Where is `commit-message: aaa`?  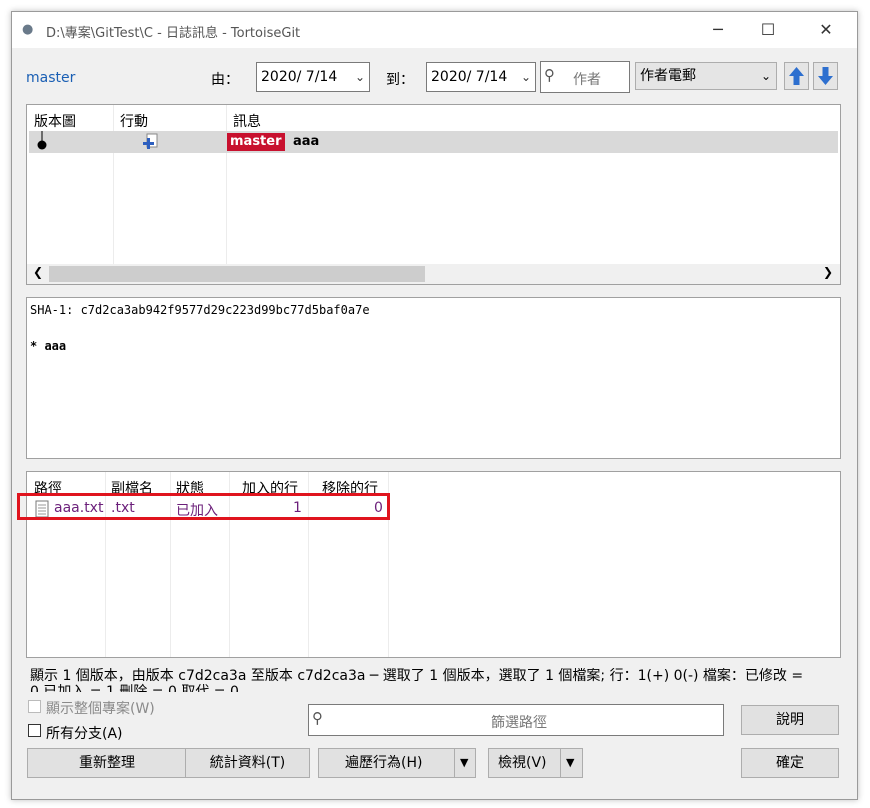 commit-message: aaa is located at coordinates (306, 141).